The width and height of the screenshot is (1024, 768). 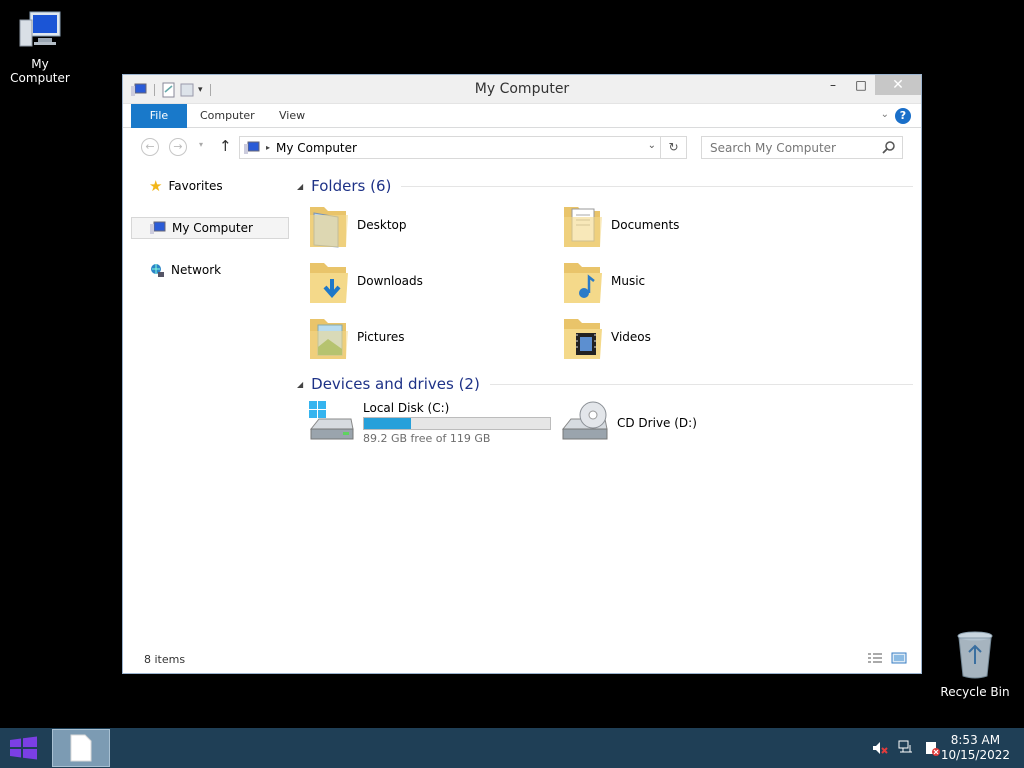 I want to click on drive-info: Local Disk (C:) 89.2 GB free of 119 GB, so click(x=457, y=423).